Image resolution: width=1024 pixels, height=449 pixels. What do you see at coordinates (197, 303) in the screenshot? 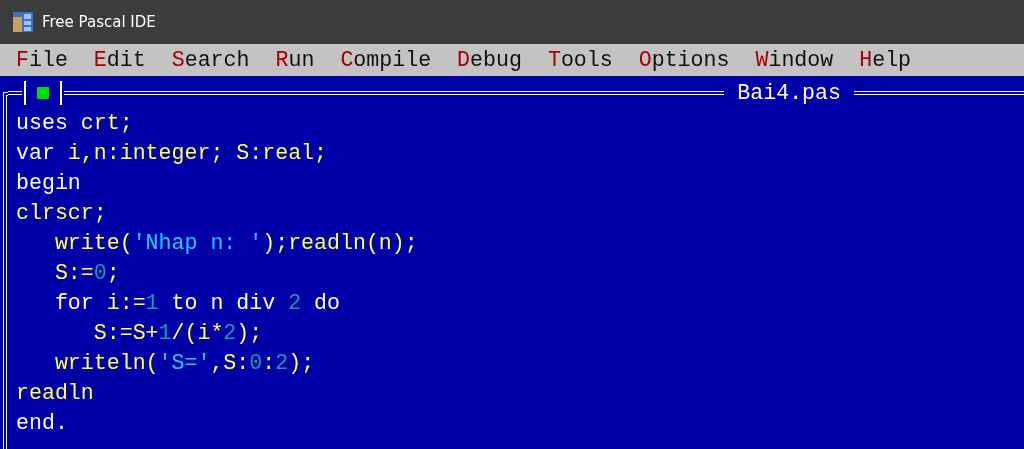
I see `code-line: for i:=1 to n div 2 do` at bounding box center [197, 303].